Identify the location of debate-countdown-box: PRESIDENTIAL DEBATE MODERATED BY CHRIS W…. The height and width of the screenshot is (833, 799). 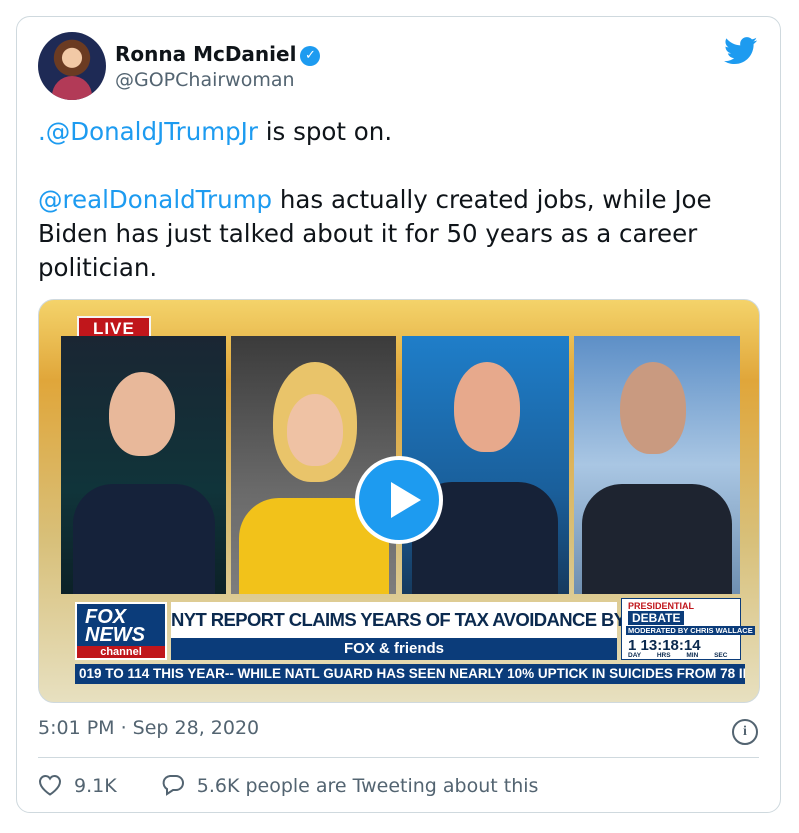
(688, 629).